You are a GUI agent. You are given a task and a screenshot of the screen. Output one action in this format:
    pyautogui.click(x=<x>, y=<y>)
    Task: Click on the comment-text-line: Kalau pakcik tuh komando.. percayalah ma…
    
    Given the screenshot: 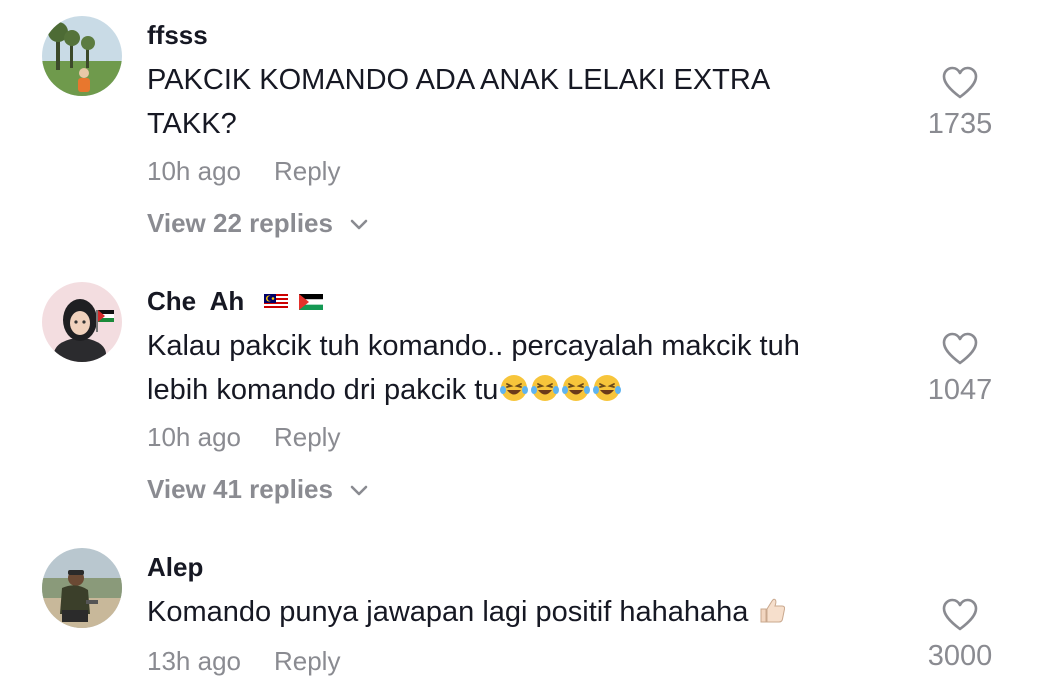 What is the action you would take?
    pyautogui.click(x=473, y=346)
    